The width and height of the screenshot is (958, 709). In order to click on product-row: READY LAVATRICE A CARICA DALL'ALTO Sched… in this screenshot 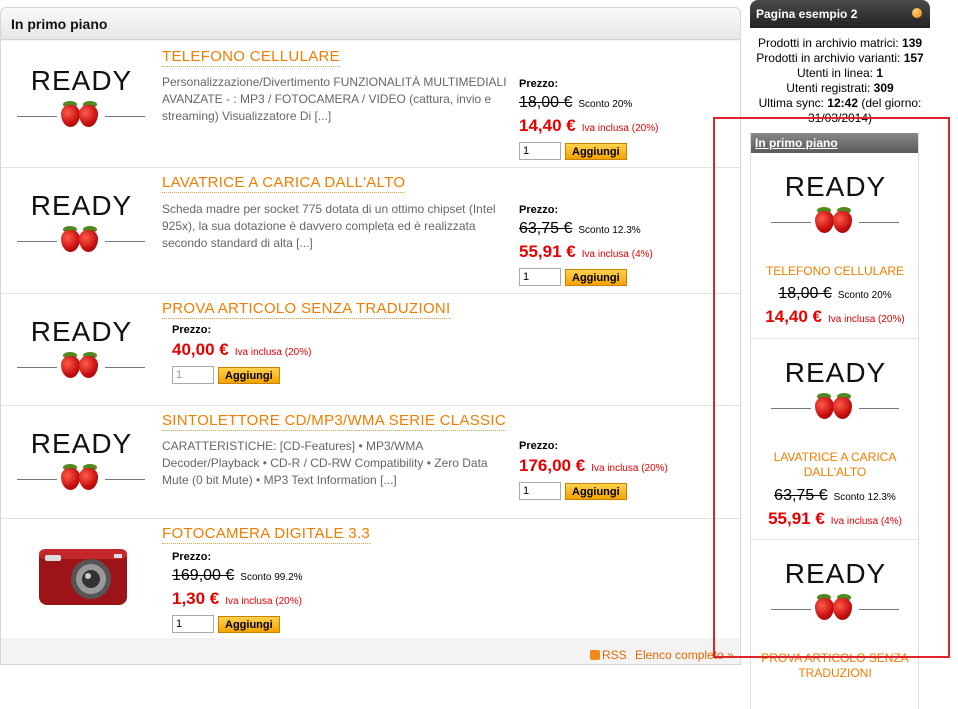, I will do `click(370, 231)`.